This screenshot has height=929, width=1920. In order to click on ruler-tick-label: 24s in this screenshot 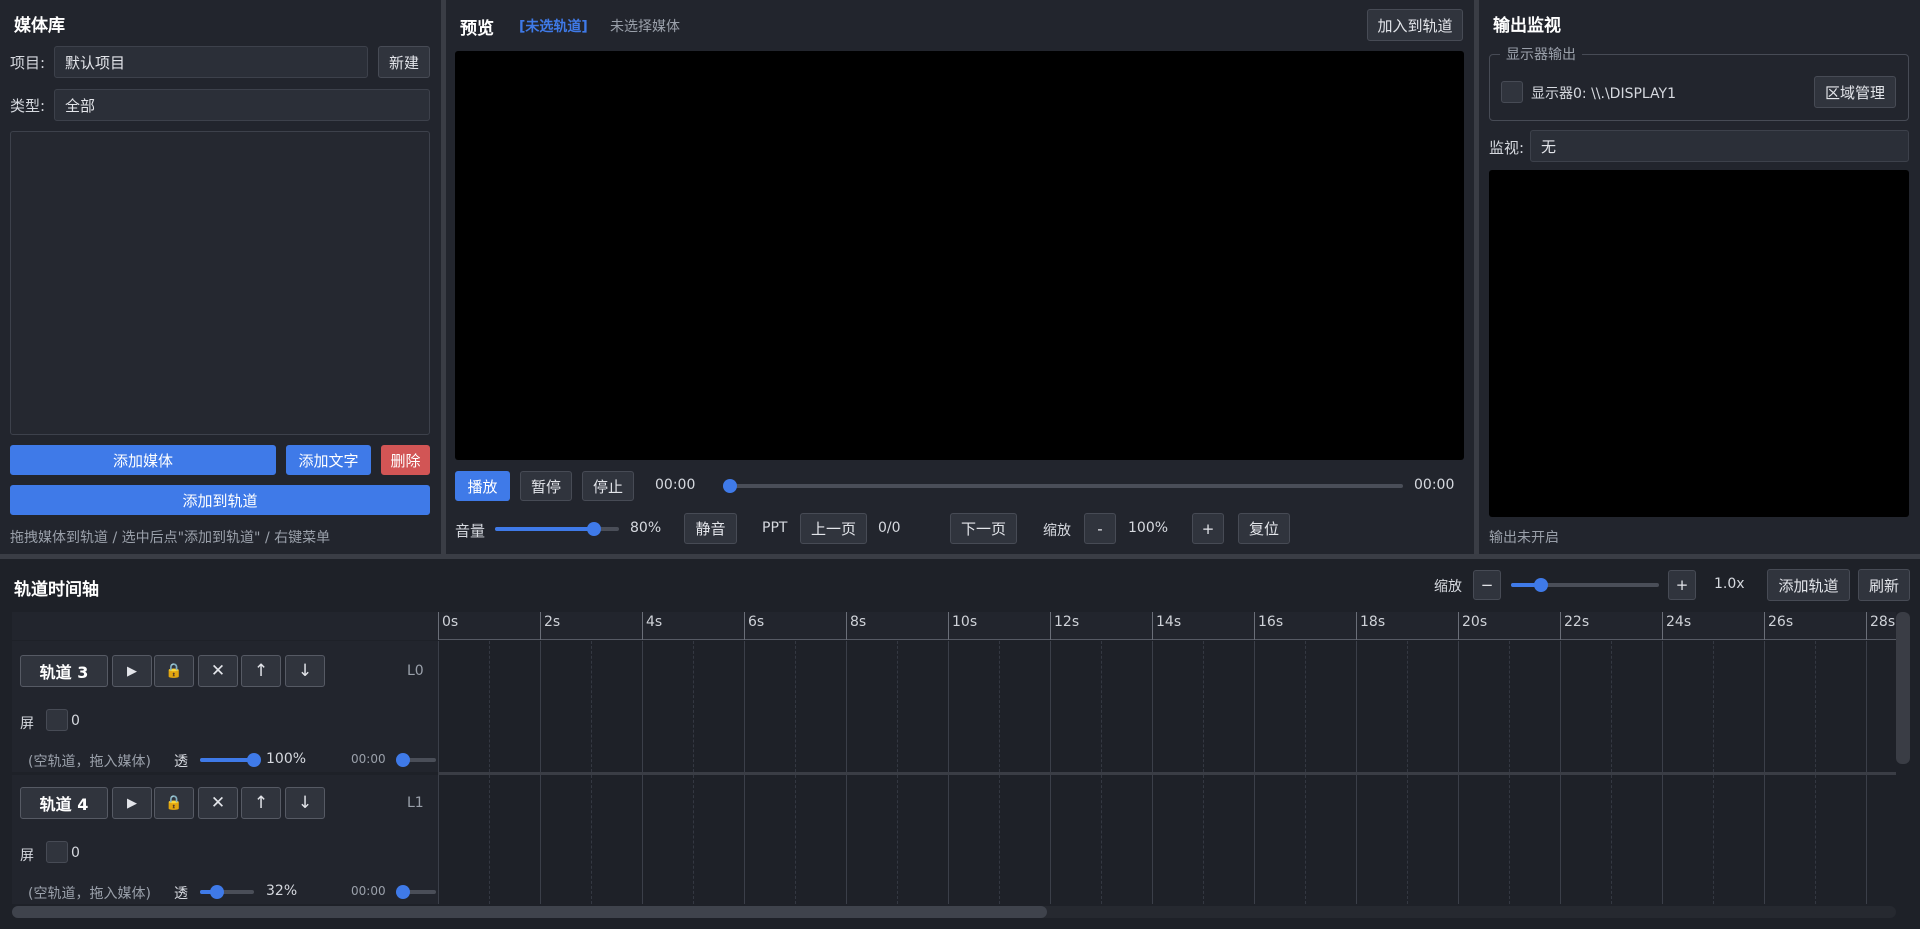, I will do `click(1679, 622)`.